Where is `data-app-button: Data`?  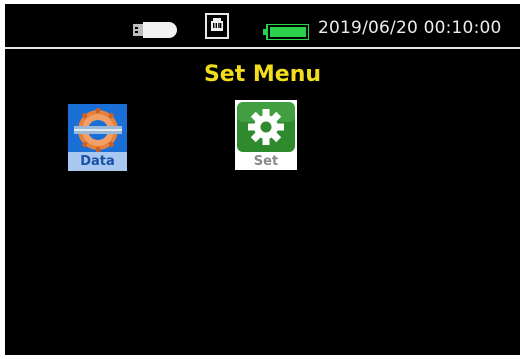
data-app-button: Data is located at coordinates (97, 137).